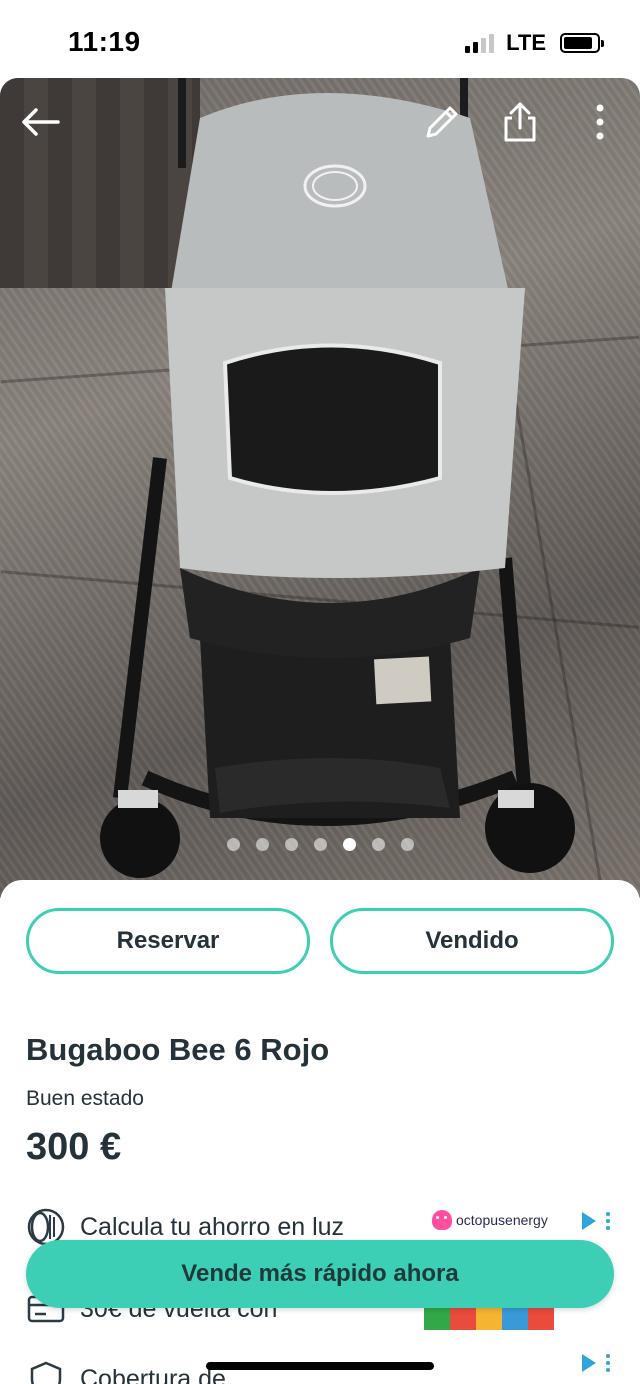 The image size is (640, 1384). I want to click on listing-condition: Buen estado, so click(85, 1098).